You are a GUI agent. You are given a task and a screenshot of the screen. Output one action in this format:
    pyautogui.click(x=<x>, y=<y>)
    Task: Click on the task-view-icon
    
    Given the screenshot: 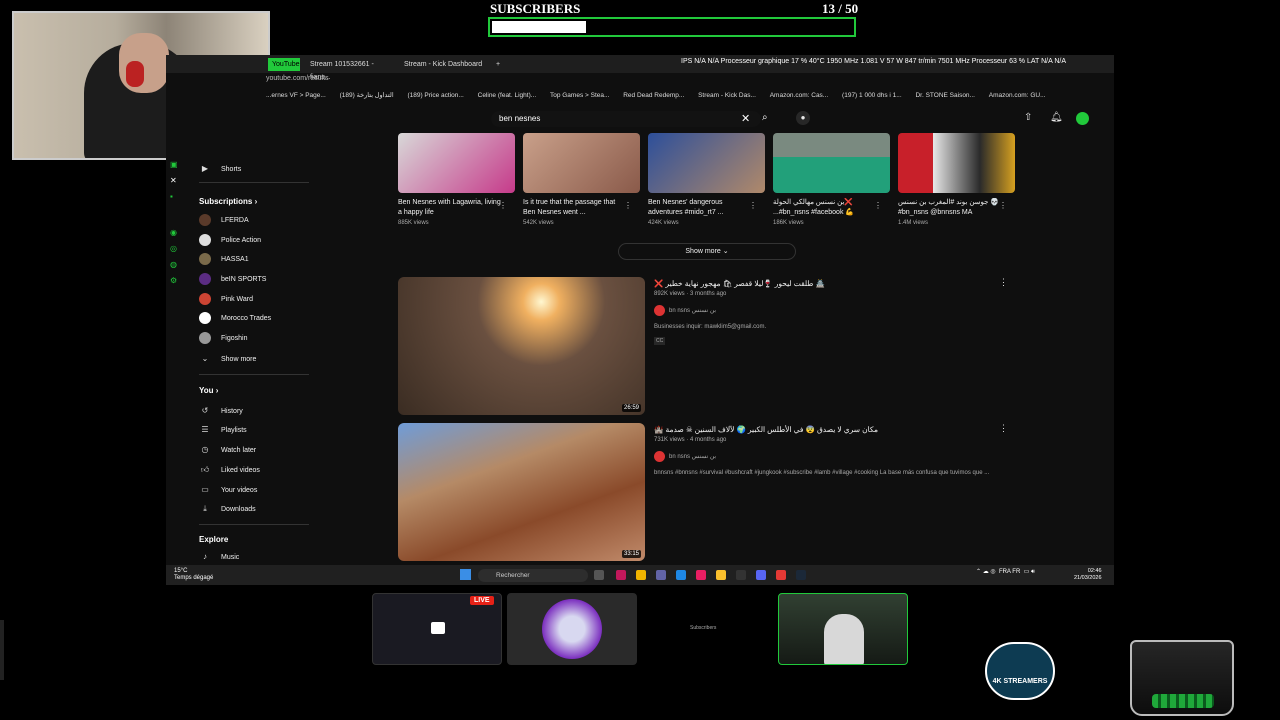 What is the action you would take?
    pyautogui.click(x=599, y=575)
    